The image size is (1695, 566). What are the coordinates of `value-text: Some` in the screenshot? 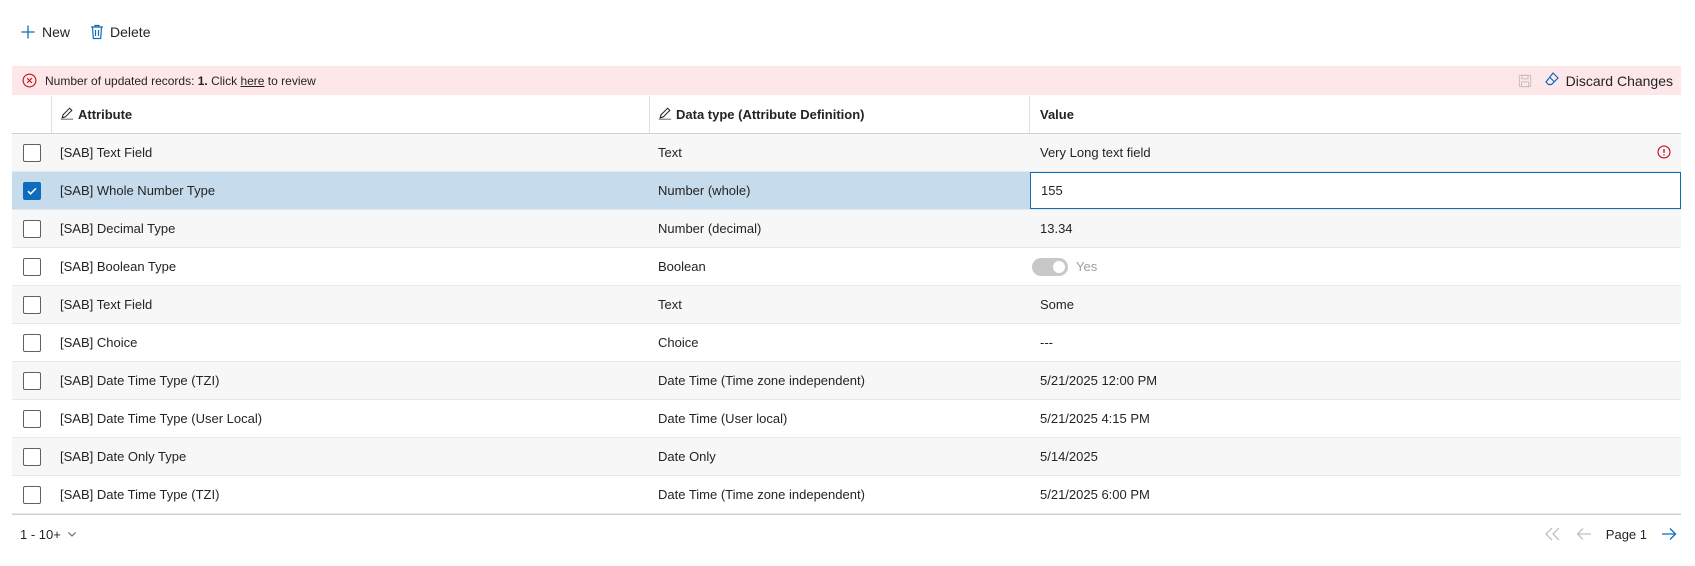 It's located at (1057, 304).